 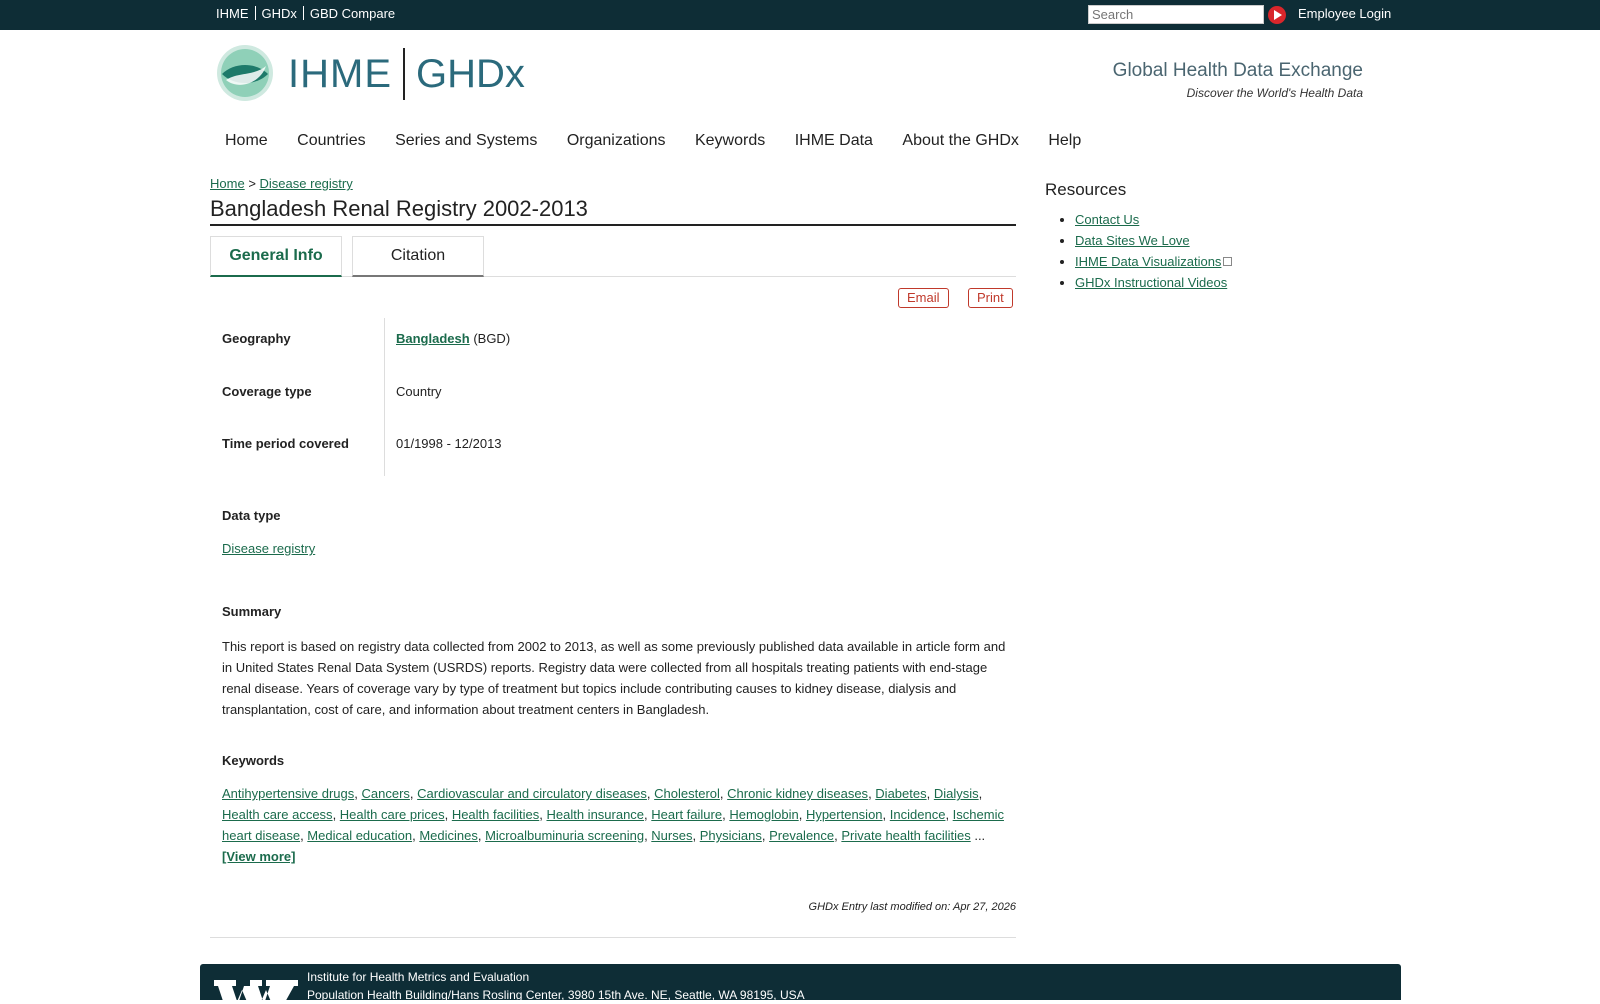 I want to click on nav-item-keywords: Keywords, so click(x=730, y=141).